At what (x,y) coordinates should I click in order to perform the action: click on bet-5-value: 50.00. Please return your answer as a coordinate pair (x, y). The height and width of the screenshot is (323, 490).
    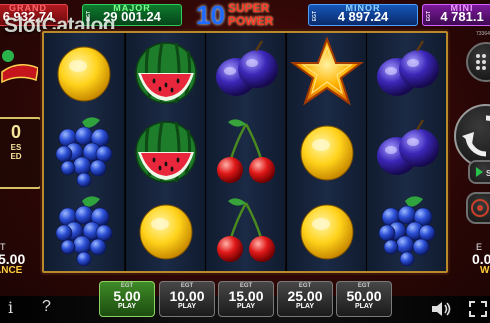
    Looking at the image, I should click on (364, 296).